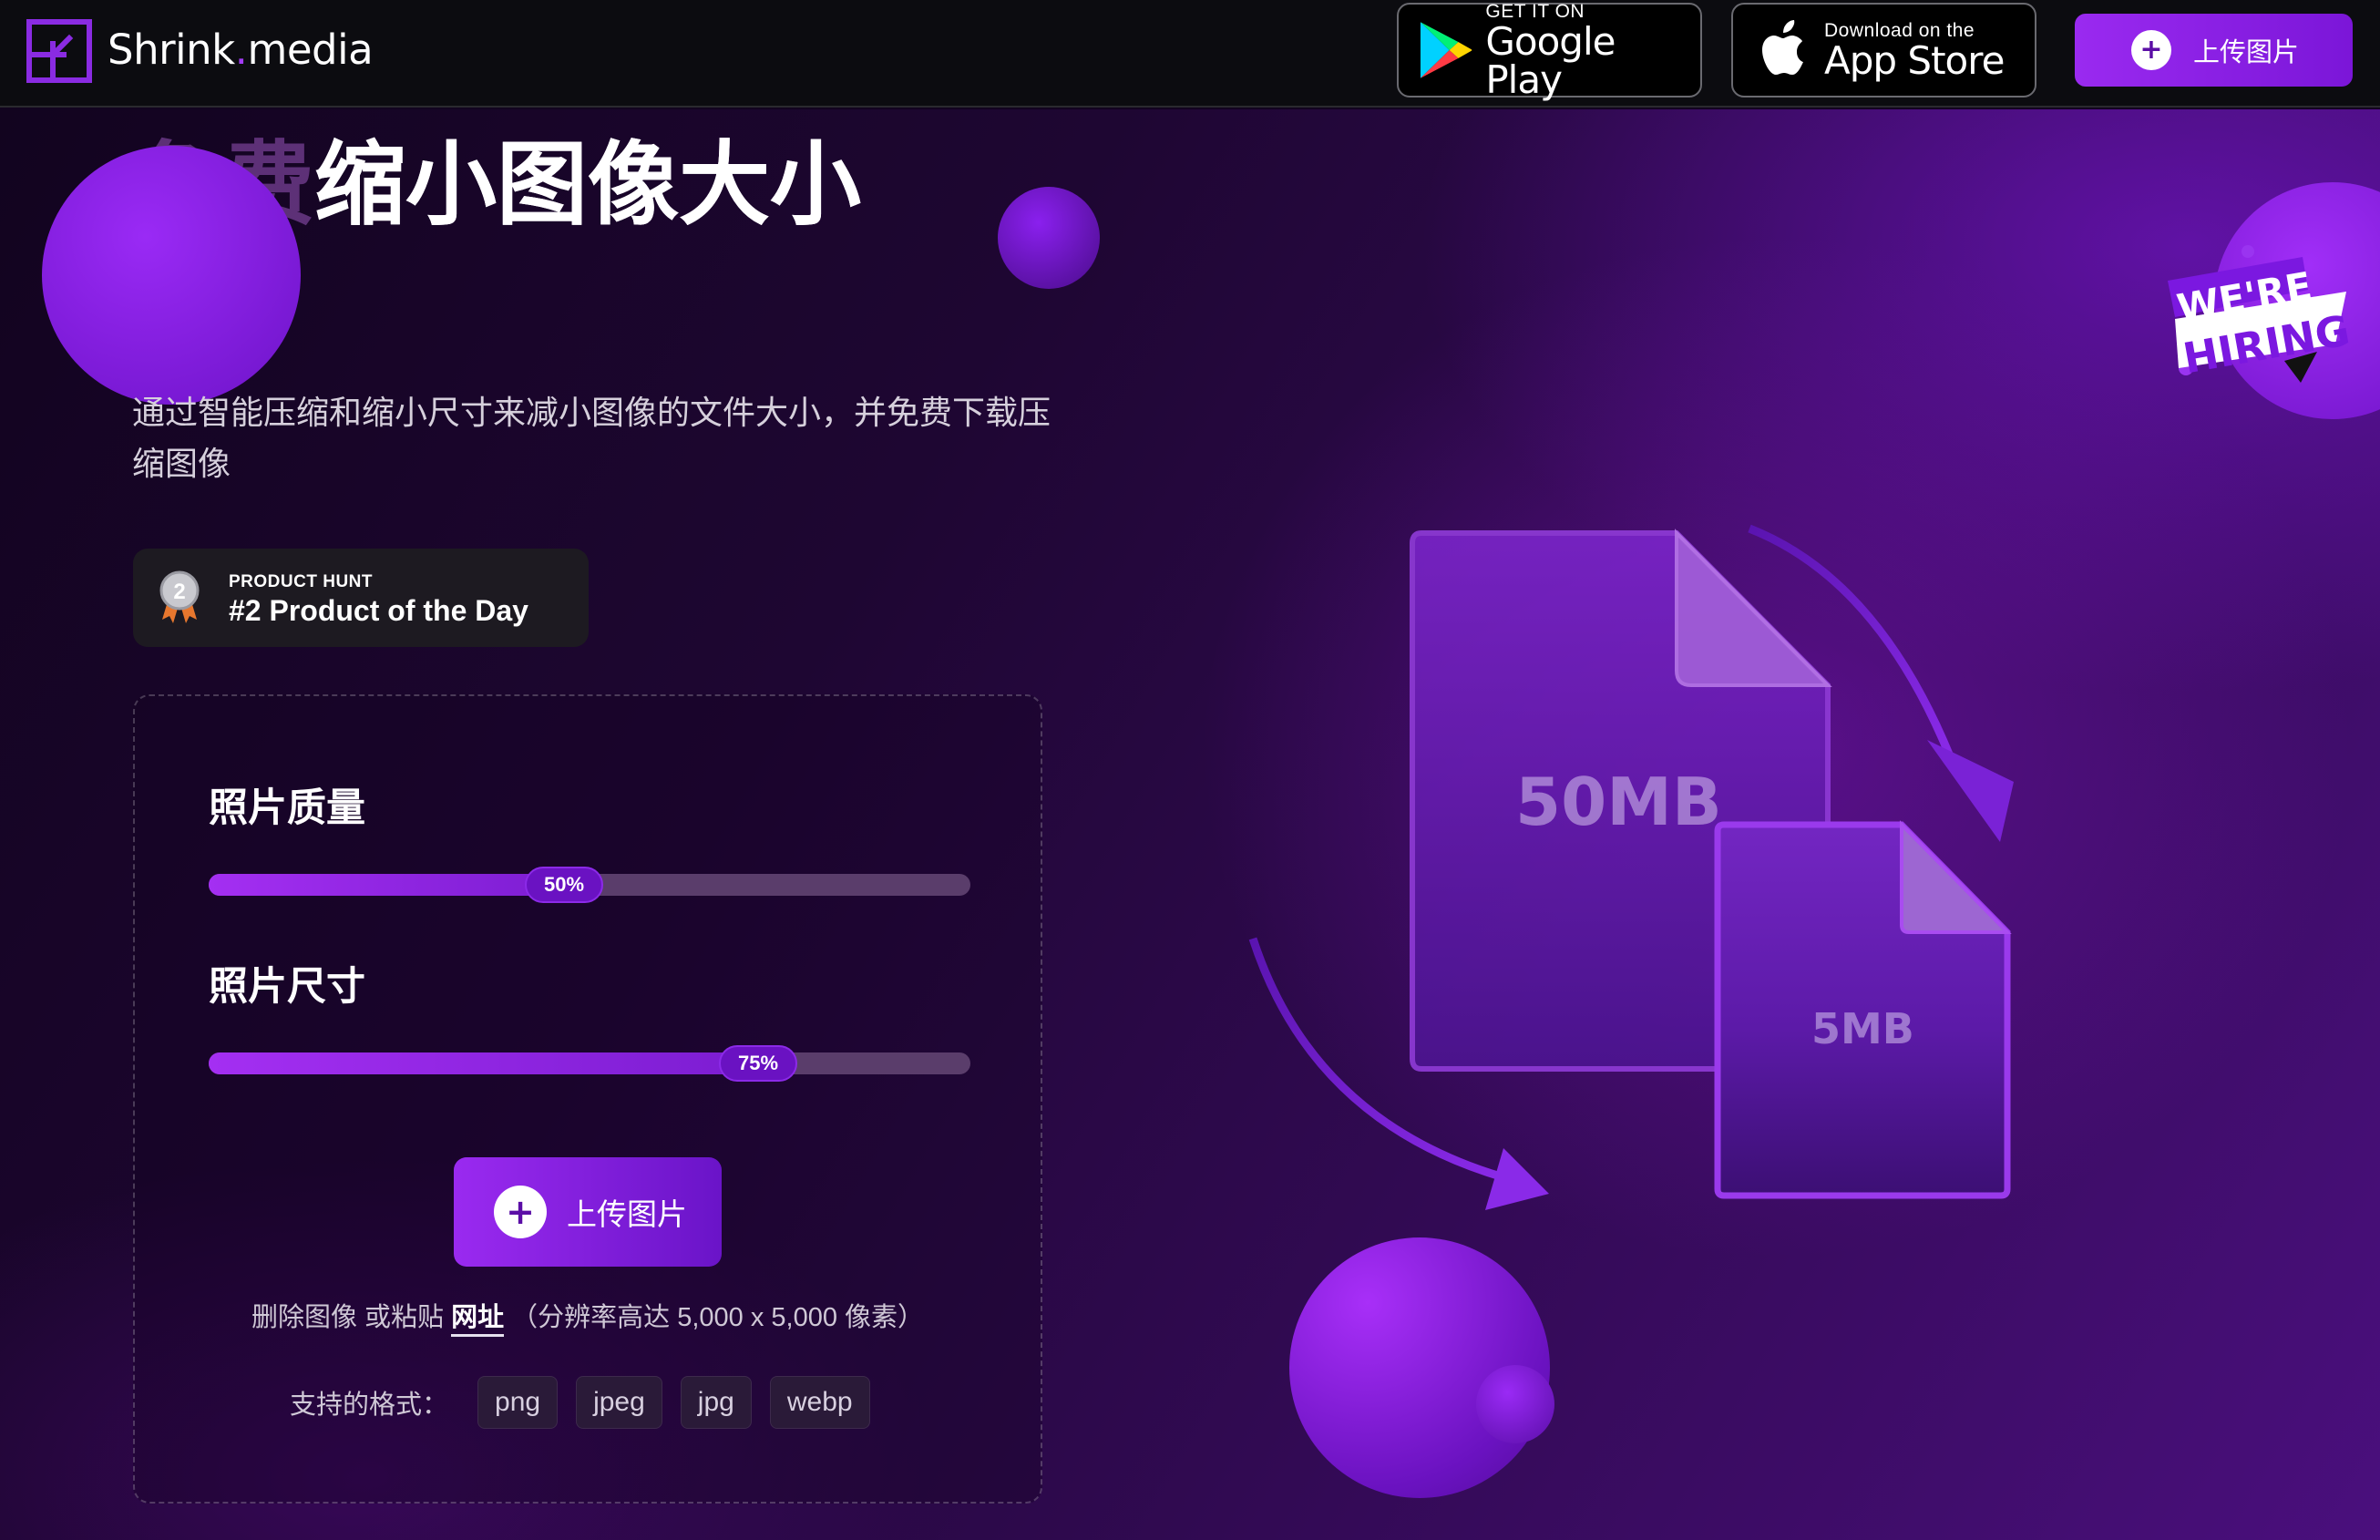 The image size is (2380, 1540). I want to click on product-hunt-label: PRODUCT HUNT, so click(301, 581).